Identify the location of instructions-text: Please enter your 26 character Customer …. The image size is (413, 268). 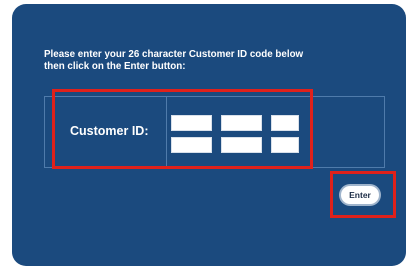
(219, 61).